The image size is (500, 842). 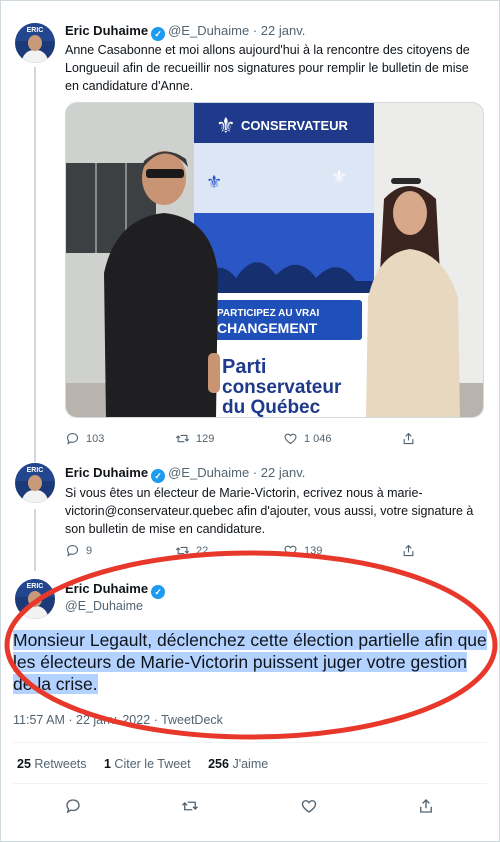 I want to click on main-tweet-actions, so click(x=250, y=807).